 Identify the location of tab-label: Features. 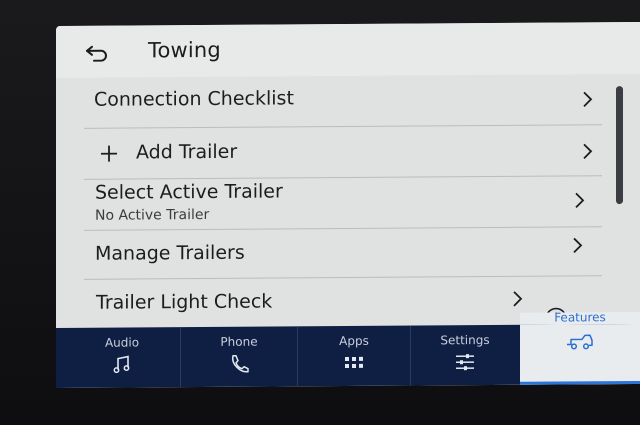
(580, 317).